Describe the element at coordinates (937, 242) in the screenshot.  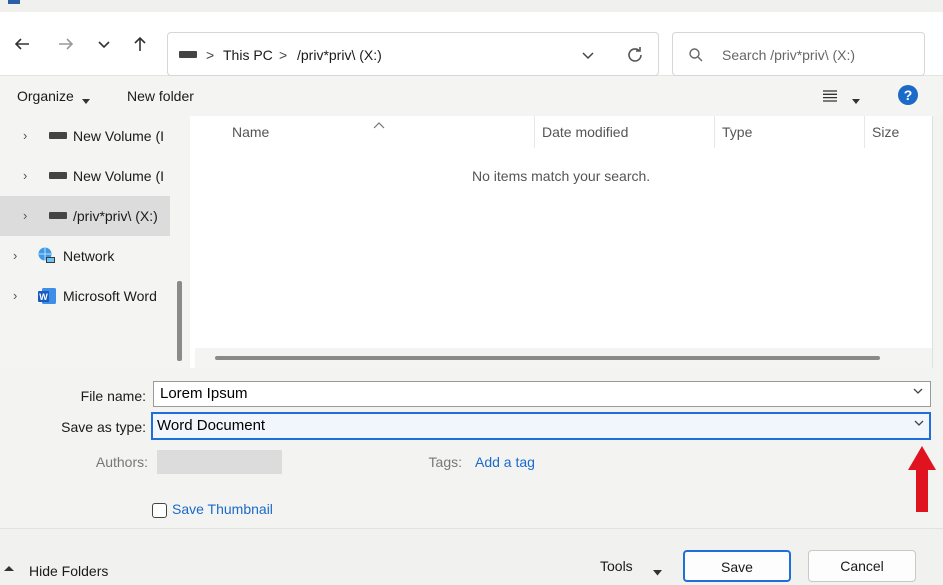
I see `preview-pane-edge` at that location.